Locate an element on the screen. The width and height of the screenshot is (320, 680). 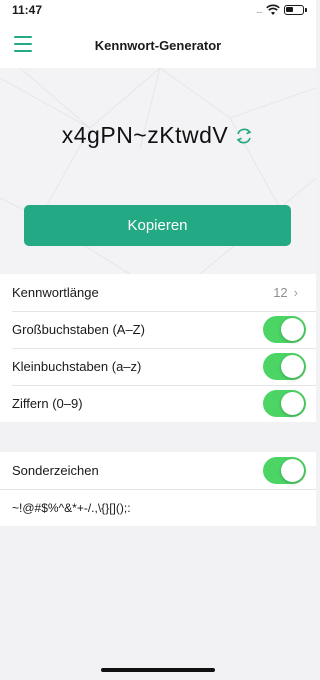
digits-label: Ziffern (0–9) is located at coordinates (47, 403).